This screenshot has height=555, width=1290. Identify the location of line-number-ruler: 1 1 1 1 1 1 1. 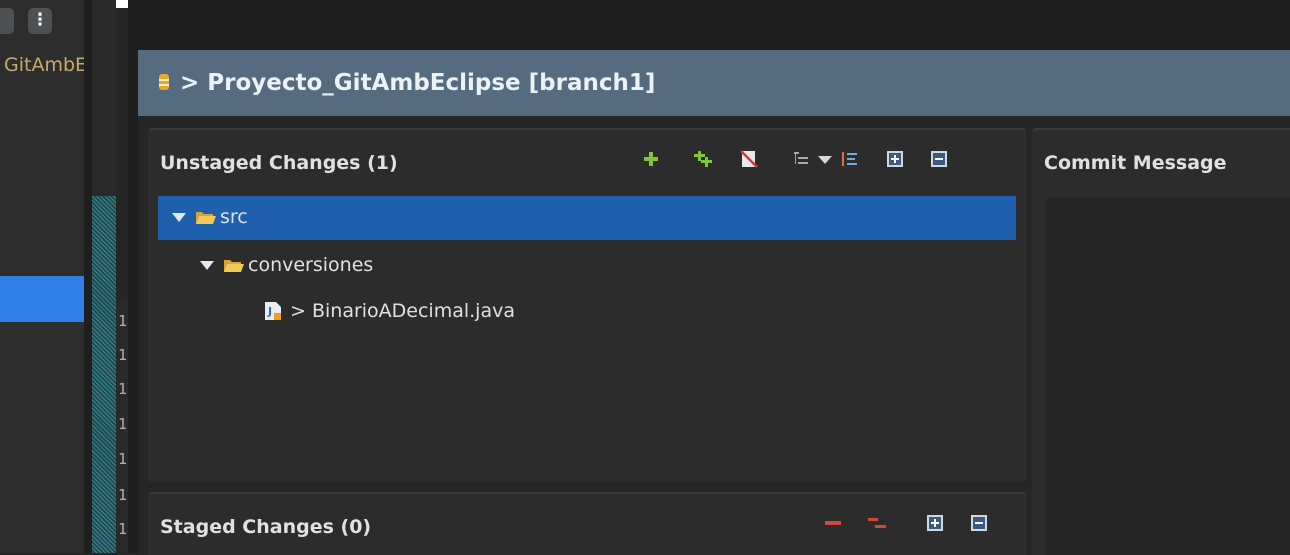
(122, 426).